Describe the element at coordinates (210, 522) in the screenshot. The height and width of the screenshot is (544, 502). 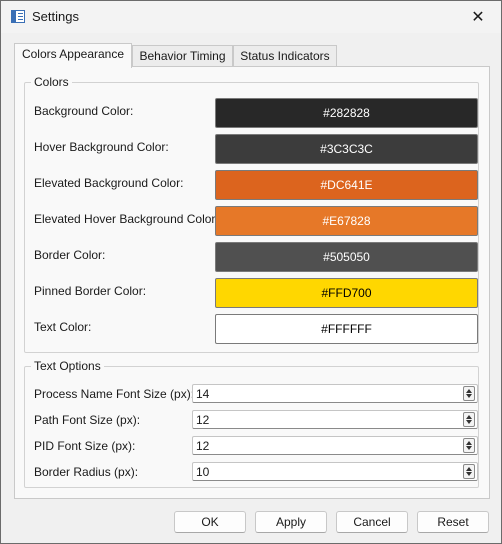
I see `ok-button: OK` at that location.